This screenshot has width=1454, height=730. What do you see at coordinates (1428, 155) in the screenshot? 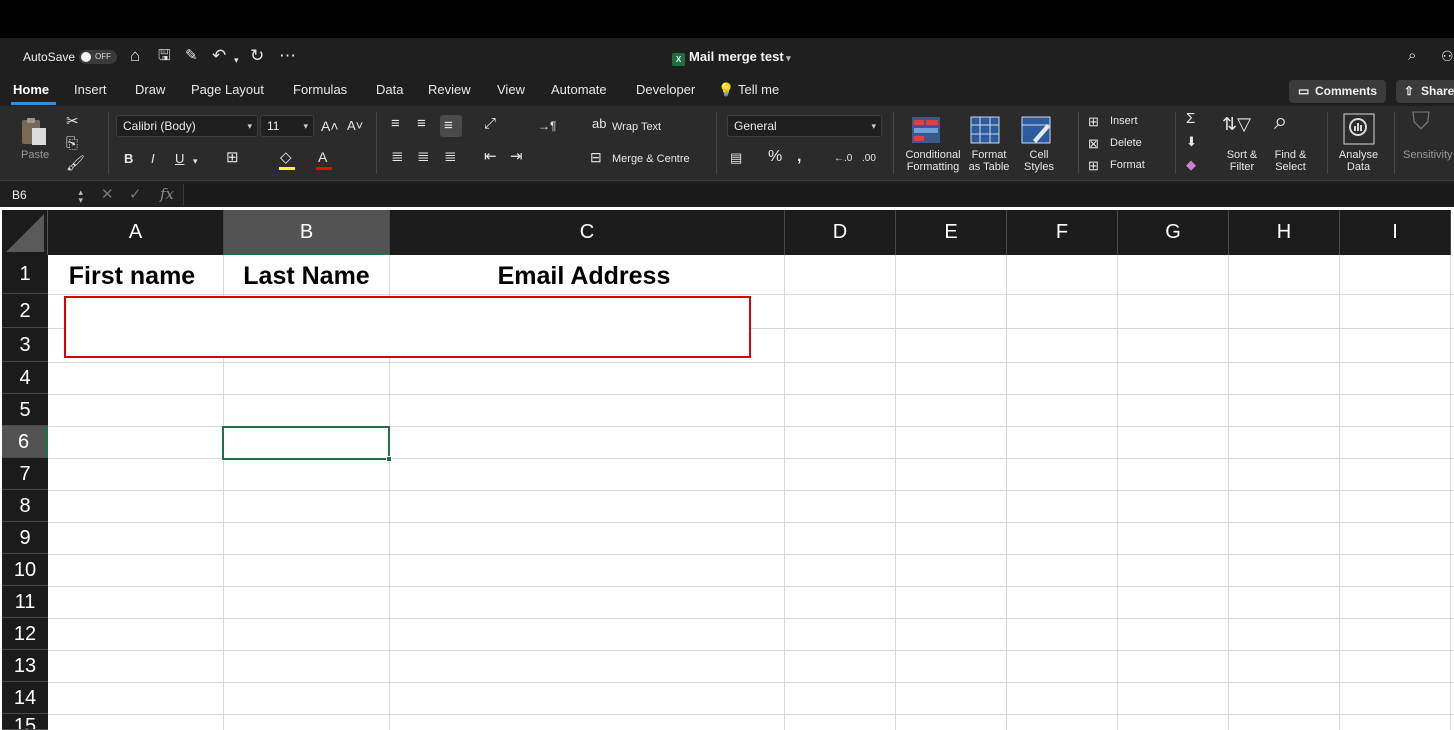
I see `sensitivity-label: Sensitivity` at bounding box center [1428, 155].